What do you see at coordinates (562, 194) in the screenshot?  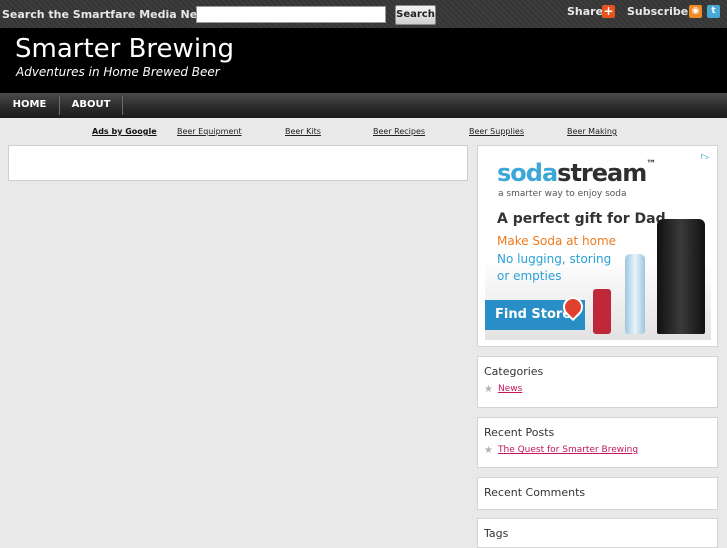 I see `ad-tagline: a smarter way to enjoy soda` at bounding box center [562, 194].